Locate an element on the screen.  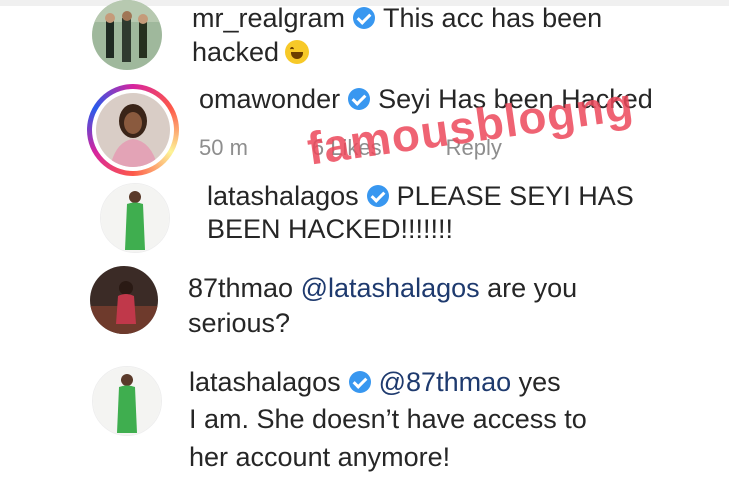
comment-line: 87thmao @latashalagos are you is located at coordinates (382, 288).